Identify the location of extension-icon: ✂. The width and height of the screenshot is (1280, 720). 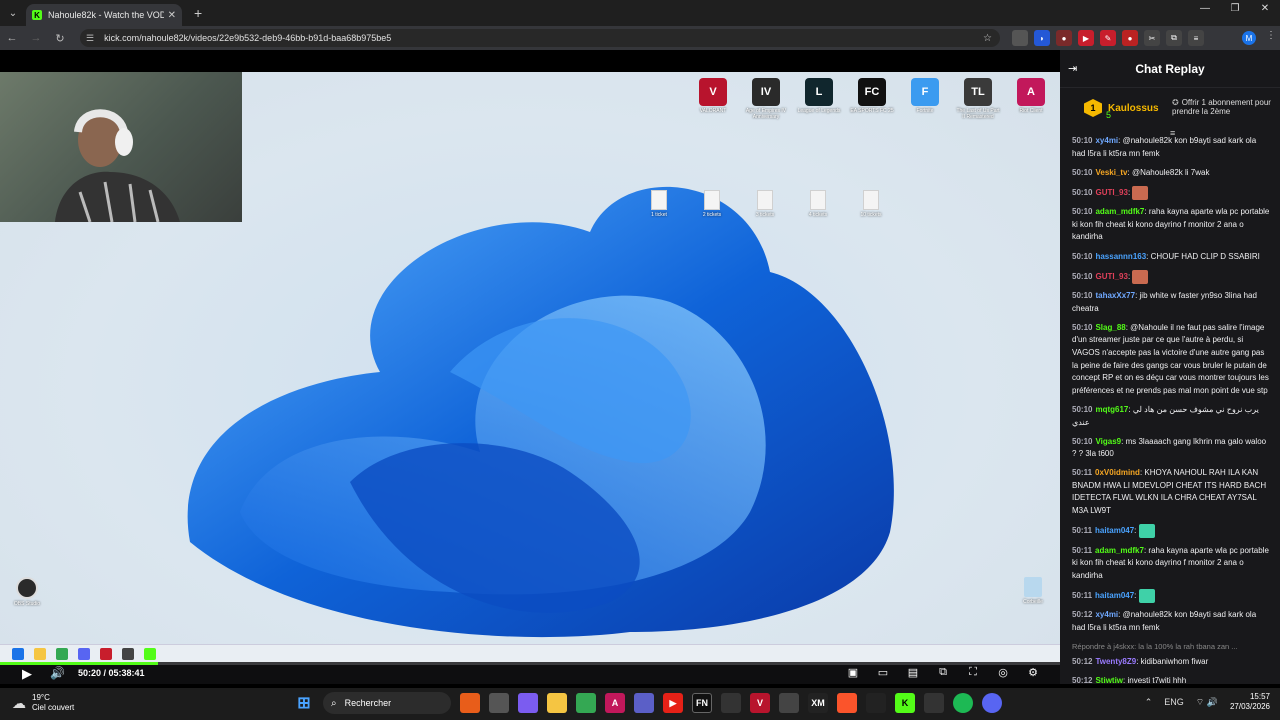
(1152, 38).